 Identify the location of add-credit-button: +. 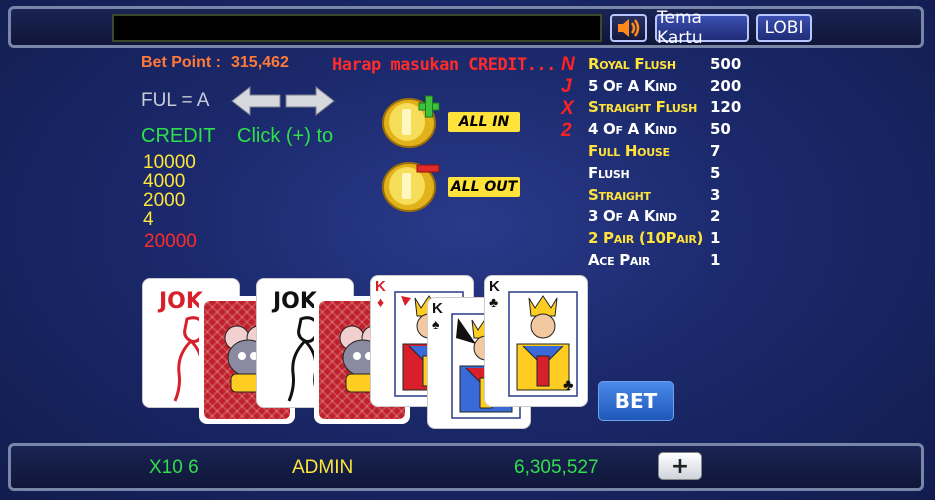
(680, 466).